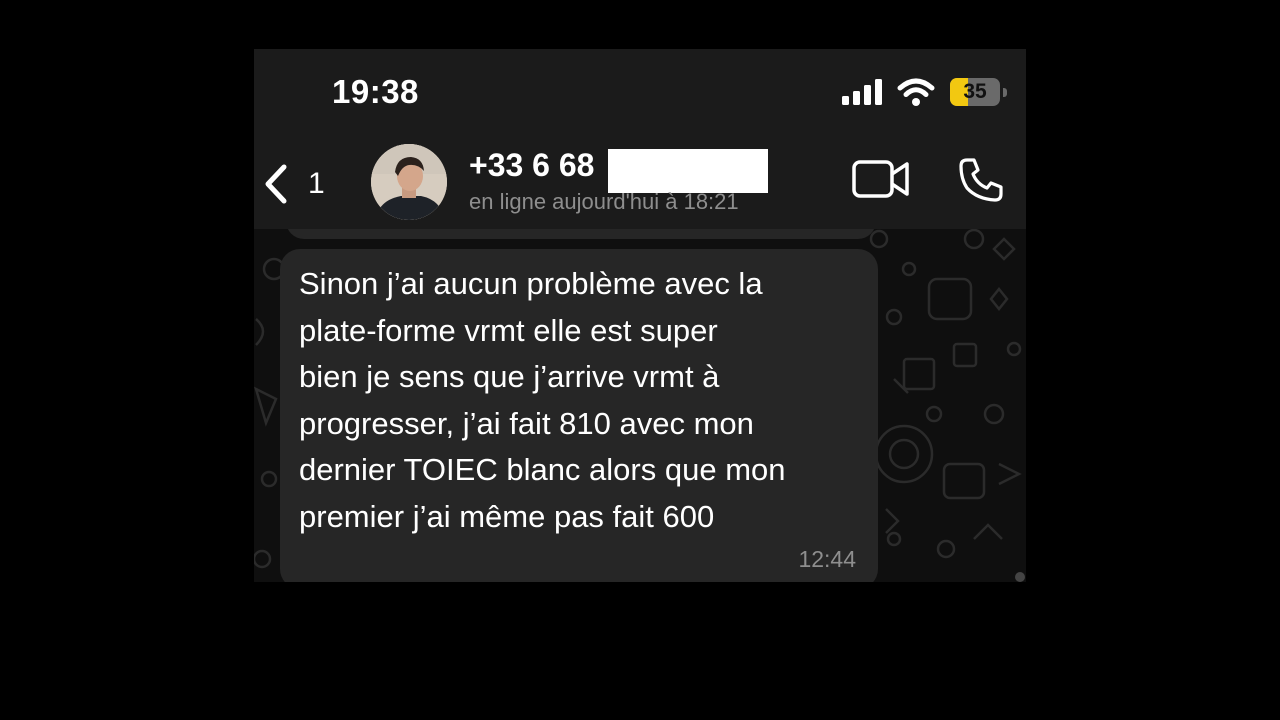 Image resolution: width=1280 pixels, height=720 pixels. Describe the element at coordinates (916, 92) in the screenshot. I see `wifi-icon` at that location.